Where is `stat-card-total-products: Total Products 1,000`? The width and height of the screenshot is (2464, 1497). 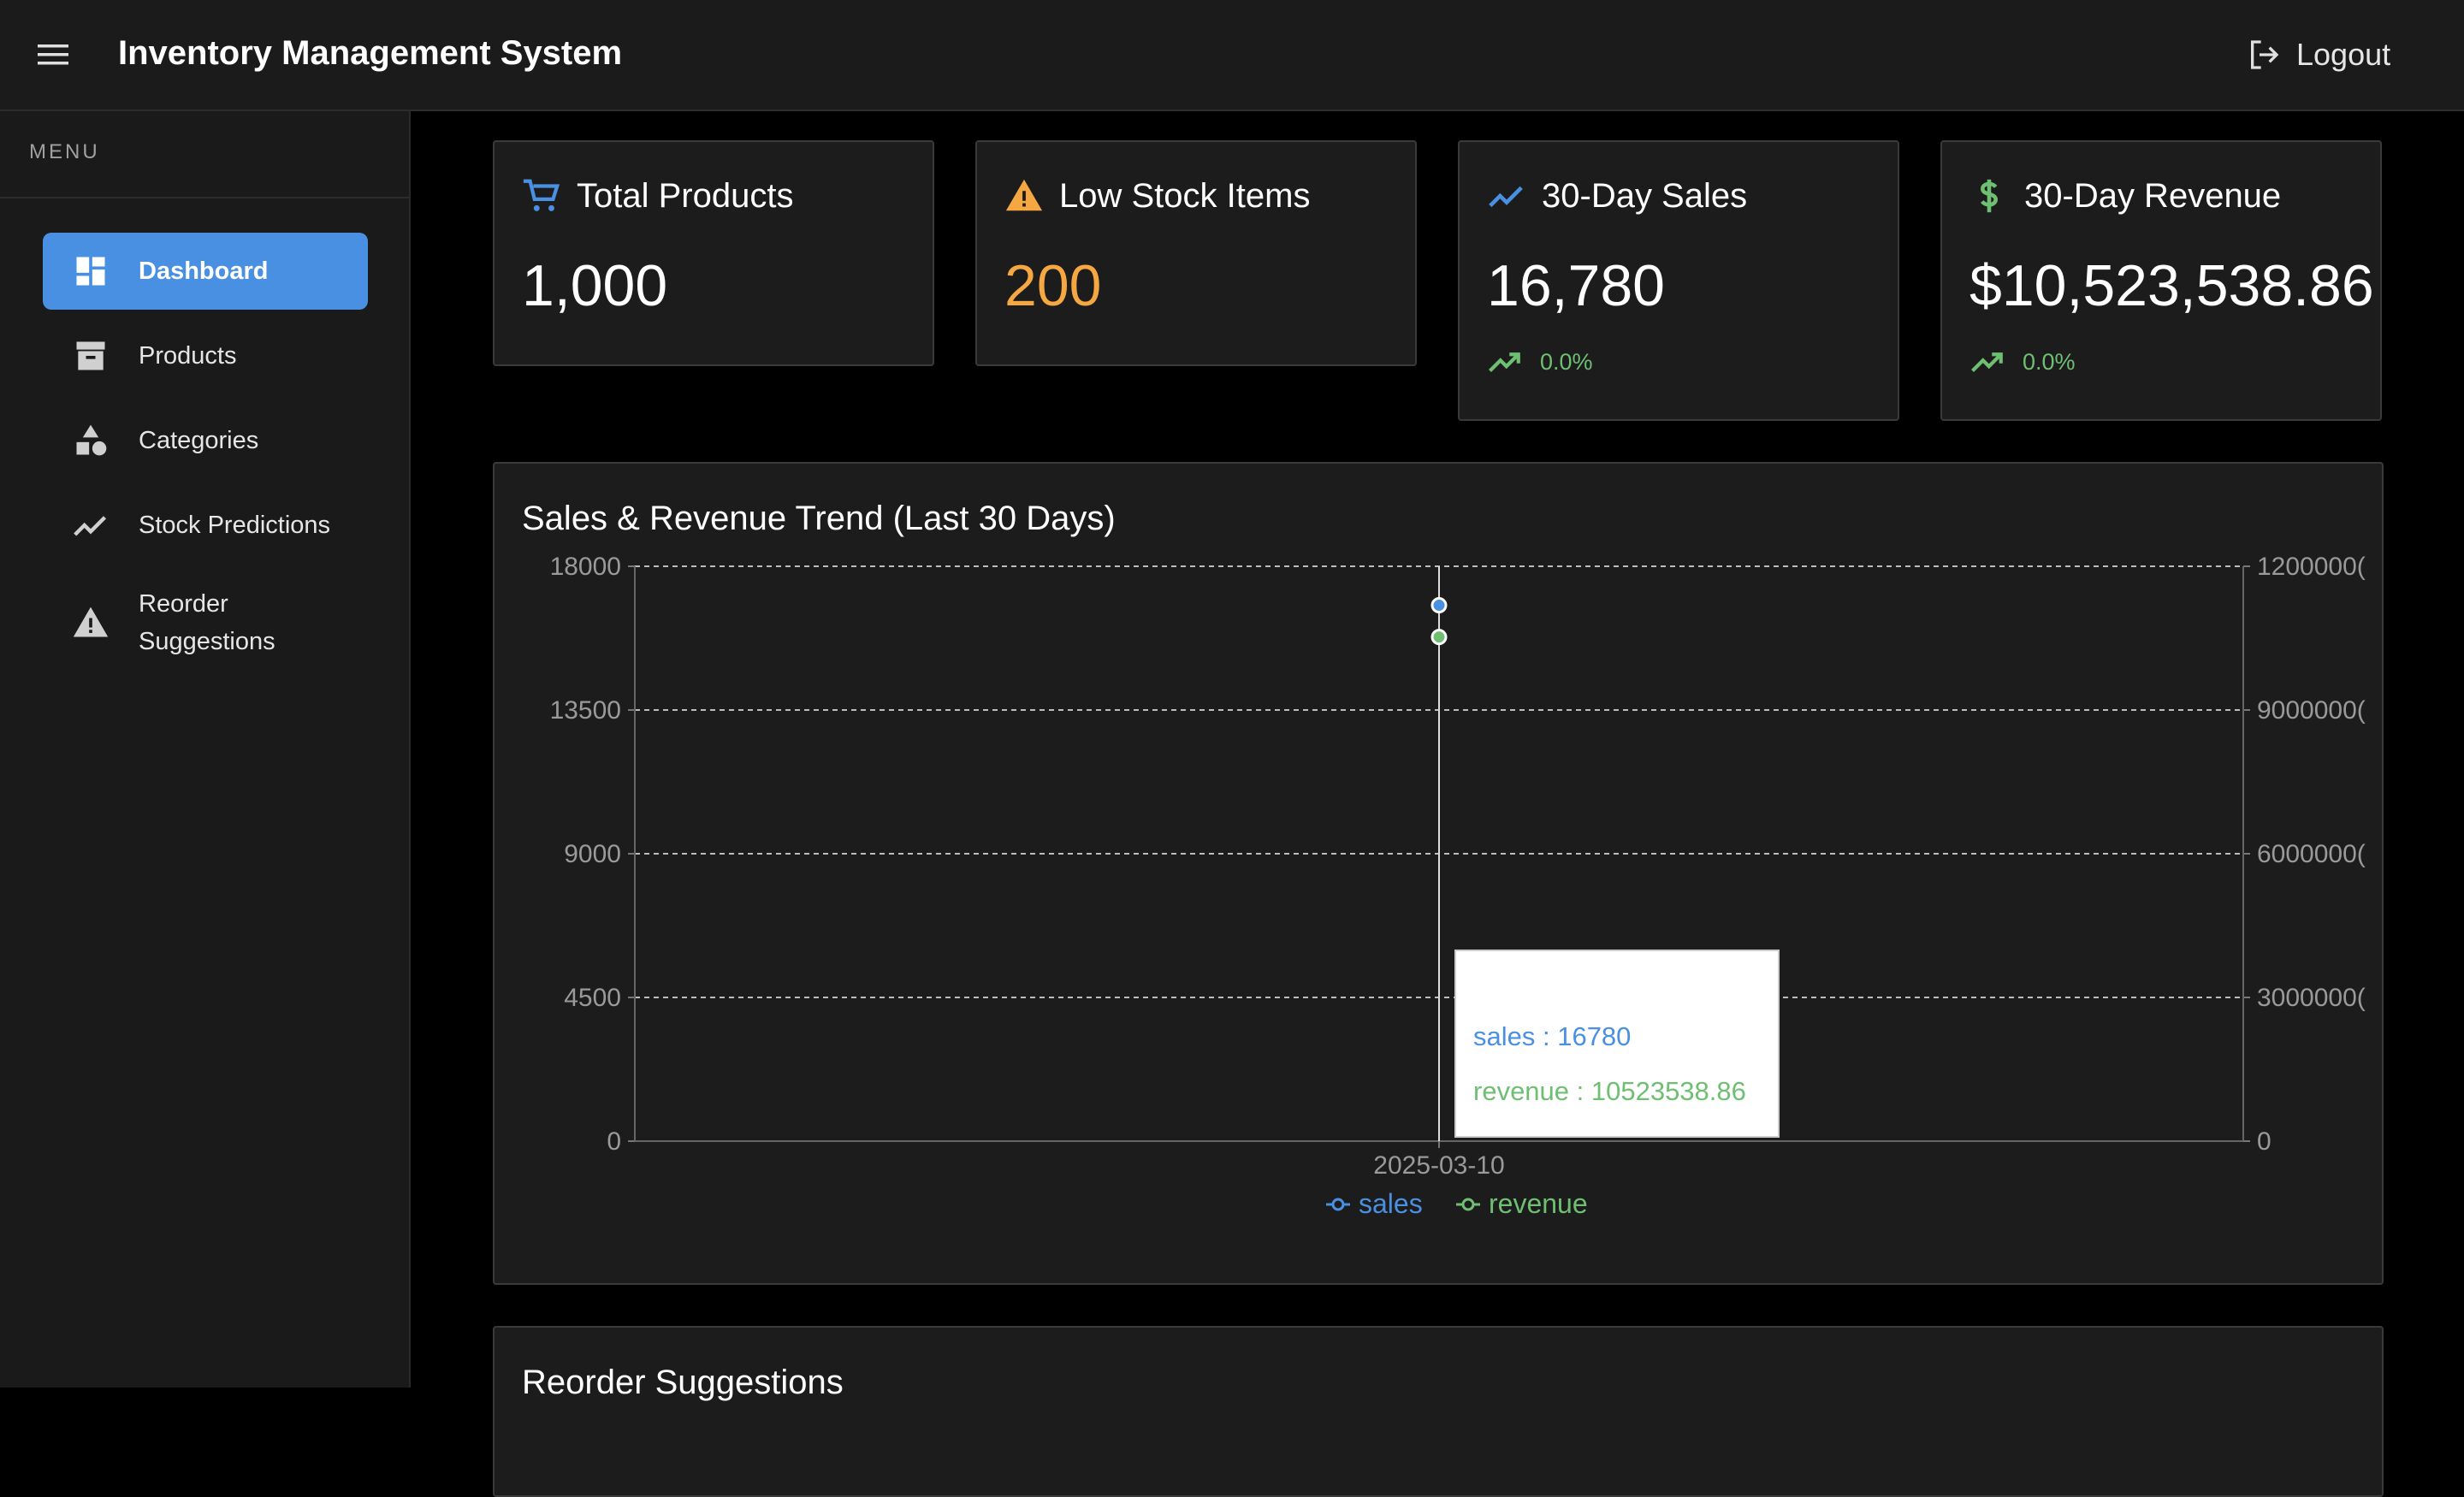
stat-card-total-products: Total Products 1,000 is located at coordinates (713, 253).